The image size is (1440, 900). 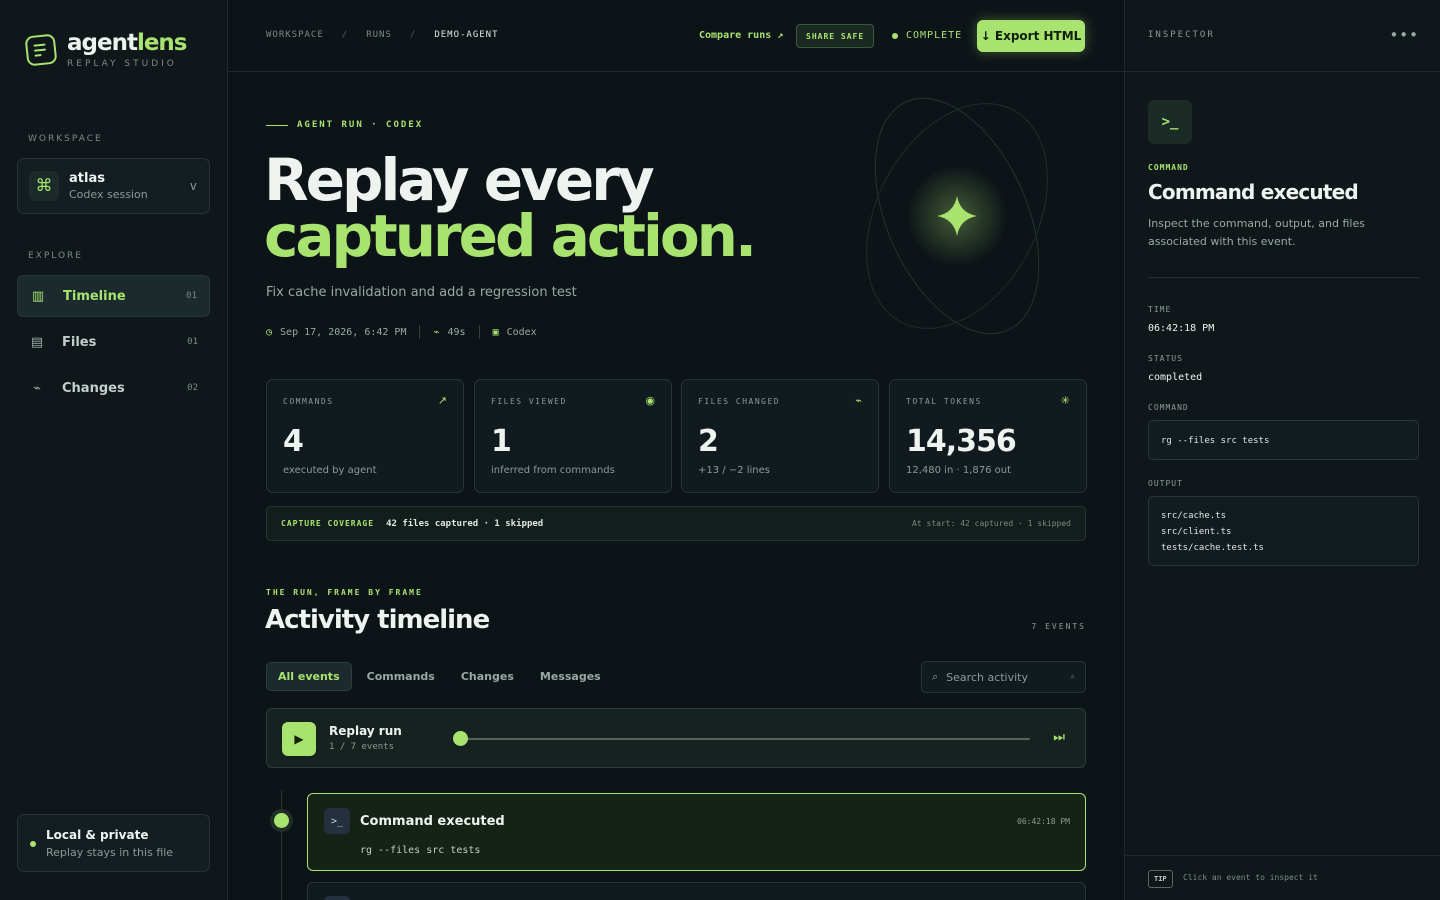 I want to click on inspector-title: Command executed, so click(x=1253, y=192).